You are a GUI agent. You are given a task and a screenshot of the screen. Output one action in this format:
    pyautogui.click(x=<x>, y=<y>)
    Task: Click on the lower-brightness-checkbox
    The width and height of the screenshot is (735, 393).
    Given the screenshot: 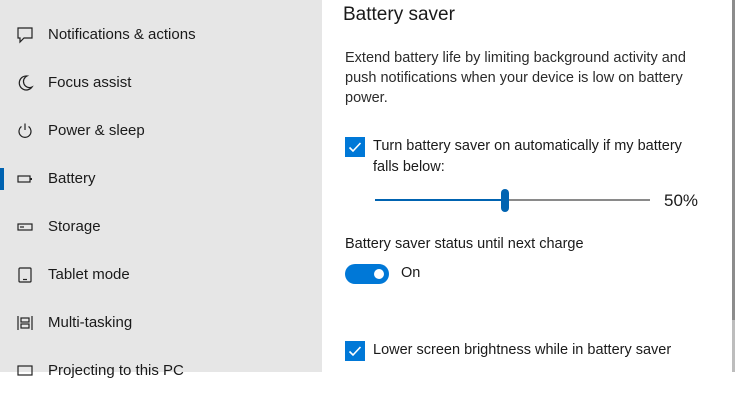 What is the action you would take?
    pyautogui.click(x=355, y=351)
    